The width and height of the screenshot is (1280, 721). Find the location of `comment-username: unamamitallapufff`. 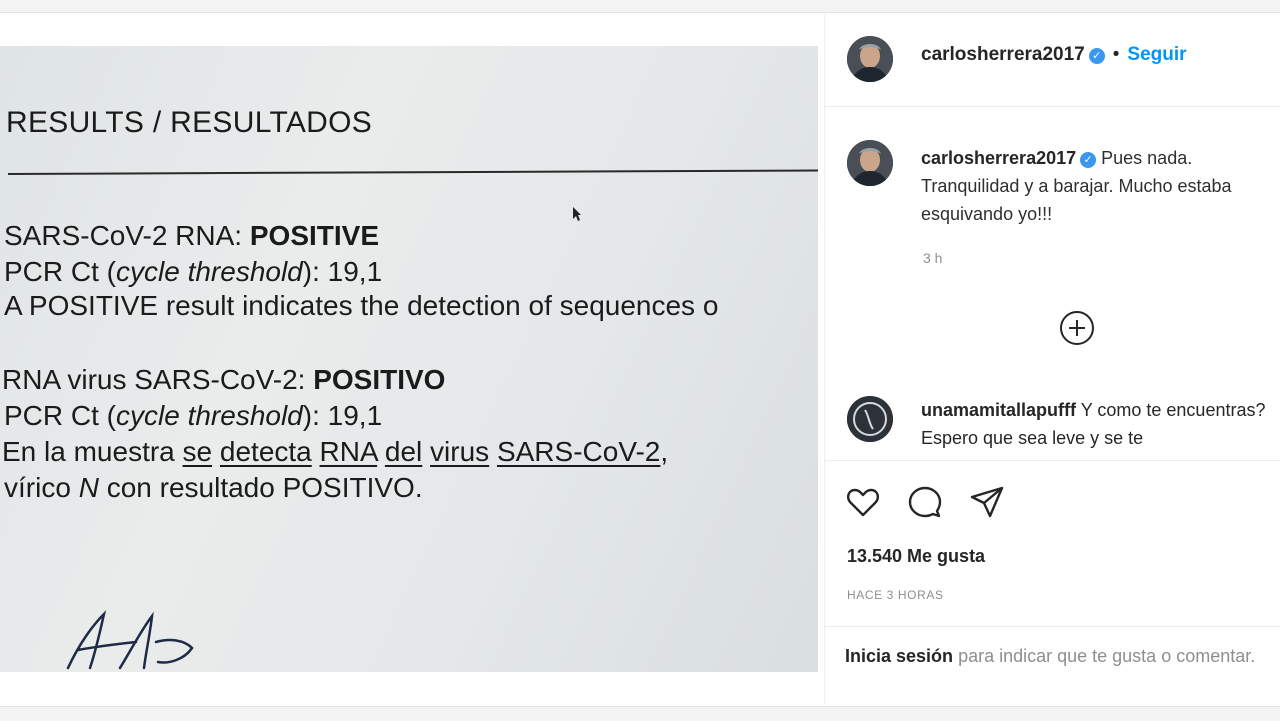

comment-username: unamamitallapufff is located at coordinates (998, 410).